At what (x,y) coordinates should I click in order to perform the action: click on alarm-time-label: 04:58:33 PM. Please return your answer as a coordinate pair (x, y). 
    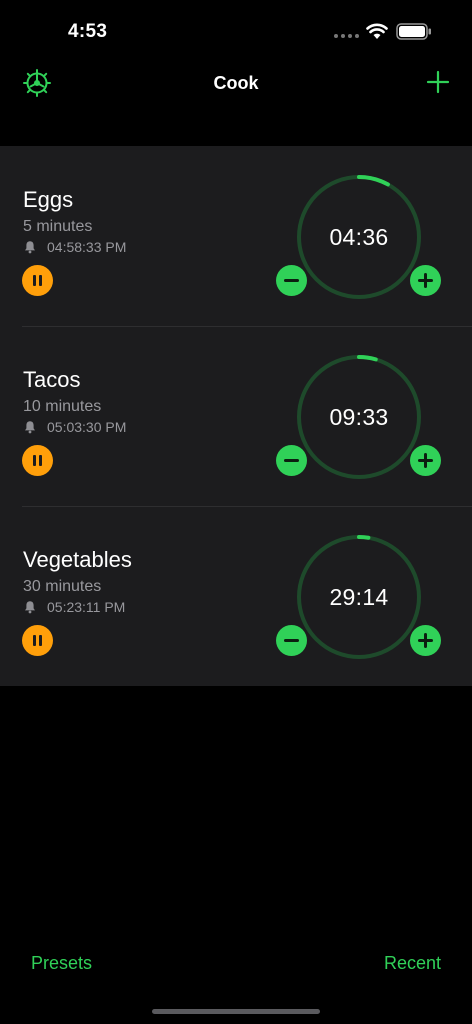
    Looking at the image, I should click on (87, 247).